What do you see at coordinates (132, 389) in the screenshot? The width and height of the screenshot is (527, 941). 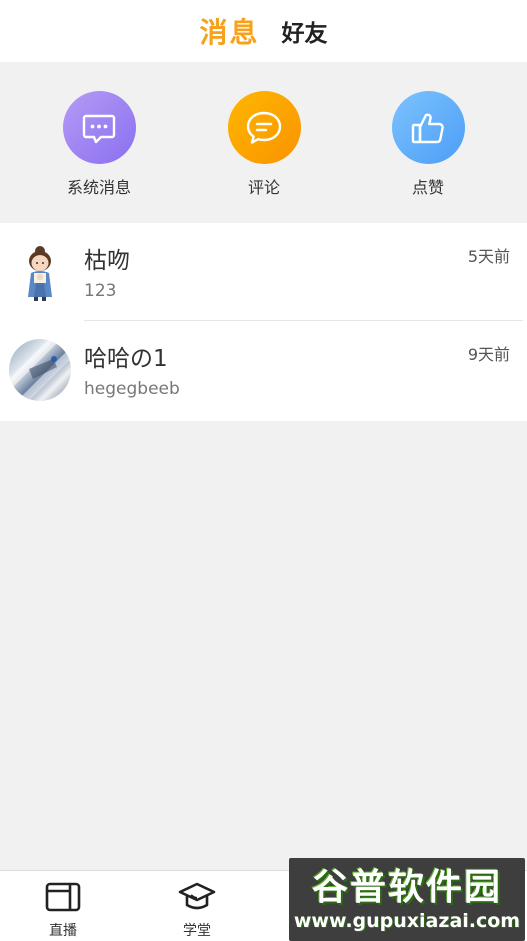 I see `conversation-preview: hegegbeeb` at bounding box center [132, 389].